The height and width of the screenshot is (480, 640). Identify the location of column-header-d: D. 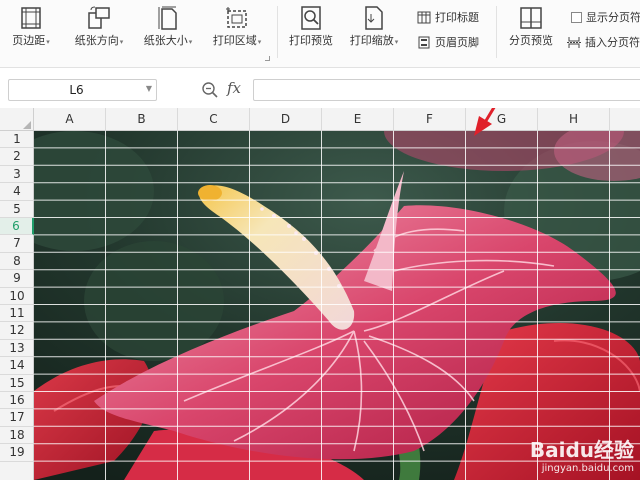
(286, 119).